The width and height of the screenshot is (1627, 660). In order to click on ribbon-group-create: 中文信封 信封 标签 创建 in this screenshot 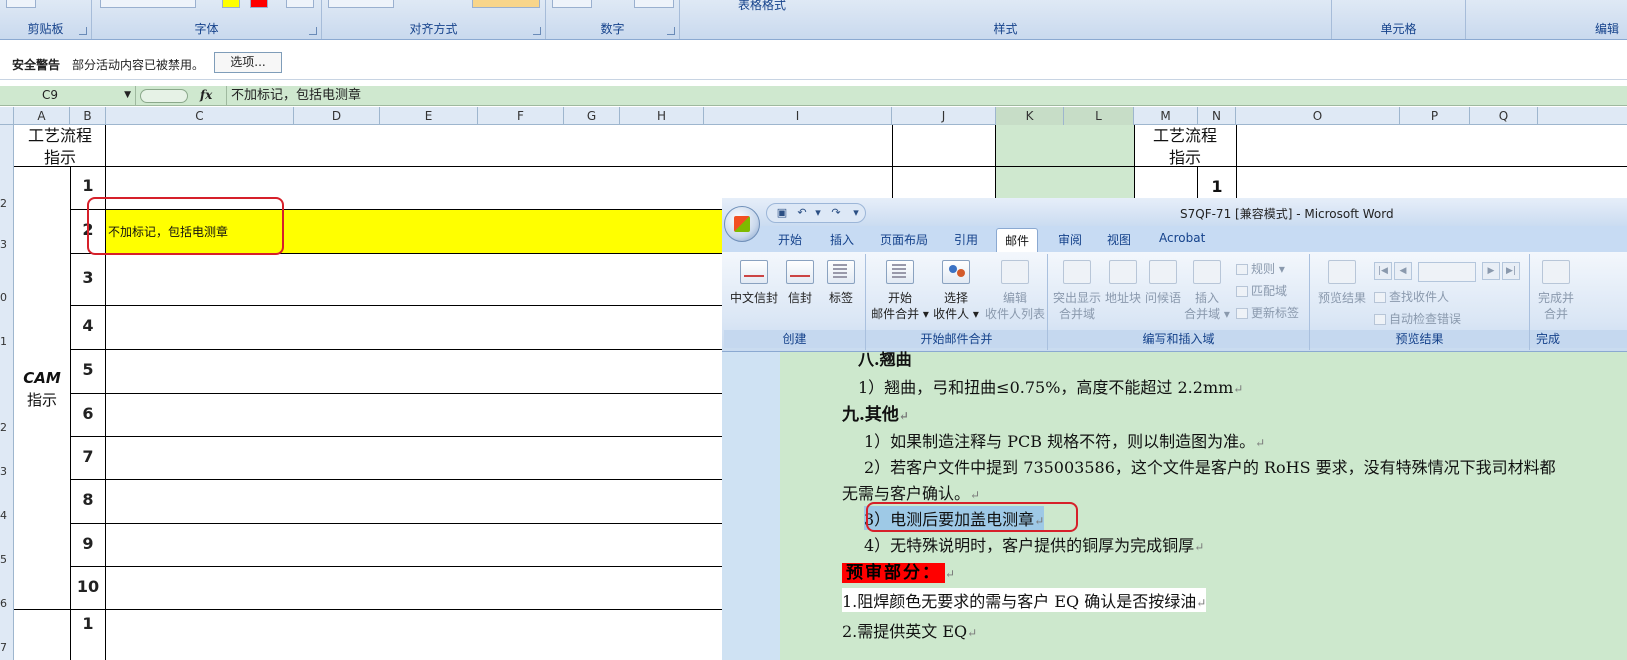, I will do `click(795, 302)`.